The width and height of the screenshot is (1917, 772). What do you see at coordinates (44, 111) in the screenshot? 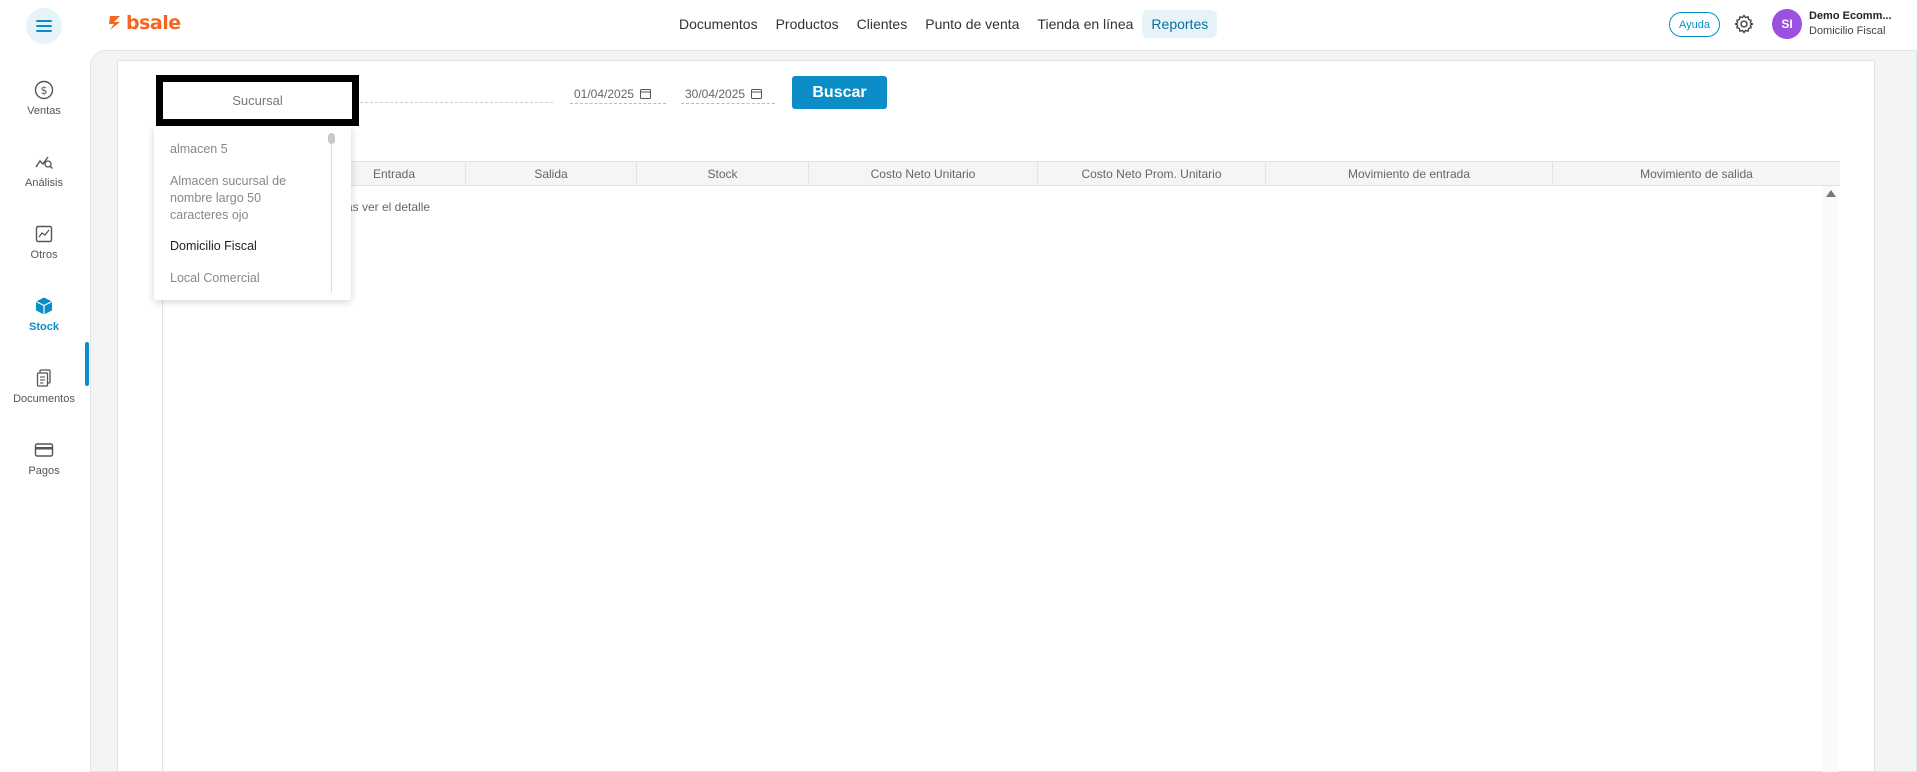
I see `sidebar-item-label: Ventas` at bounding box center [44, 111].